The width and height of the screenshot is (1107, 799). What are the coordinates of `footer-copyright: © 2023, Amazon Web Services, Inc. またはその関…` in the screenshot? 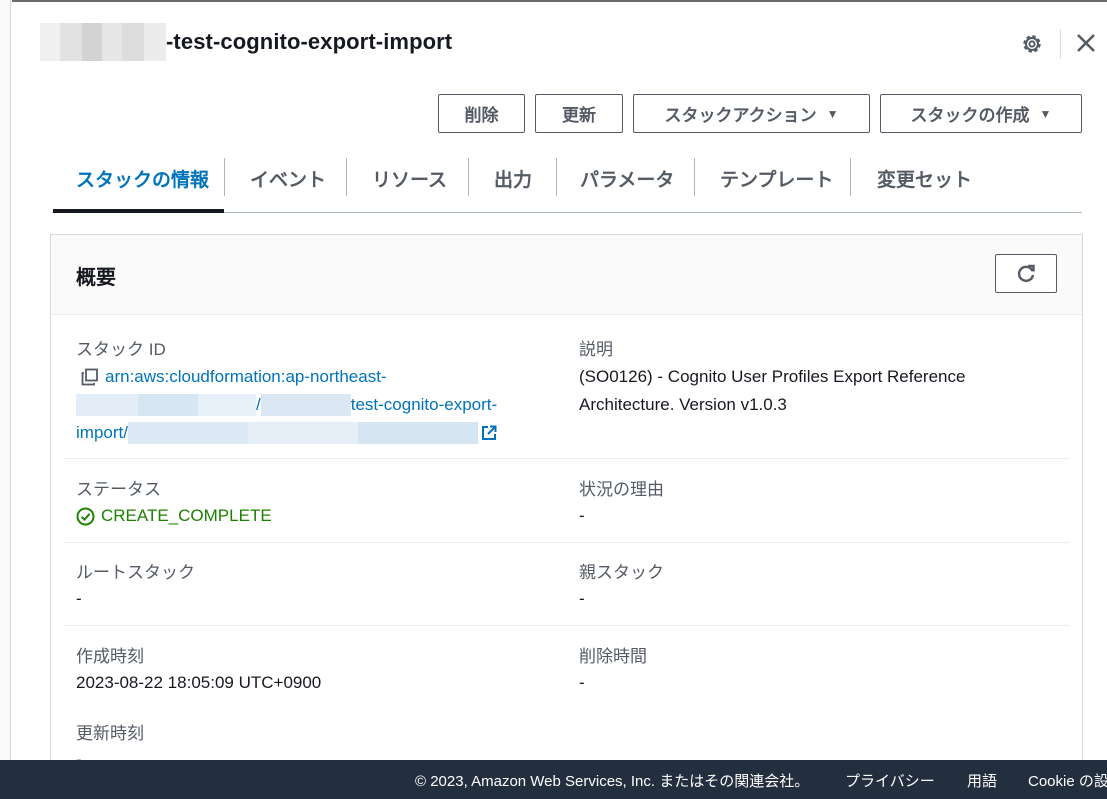 It's located at (612, 781).